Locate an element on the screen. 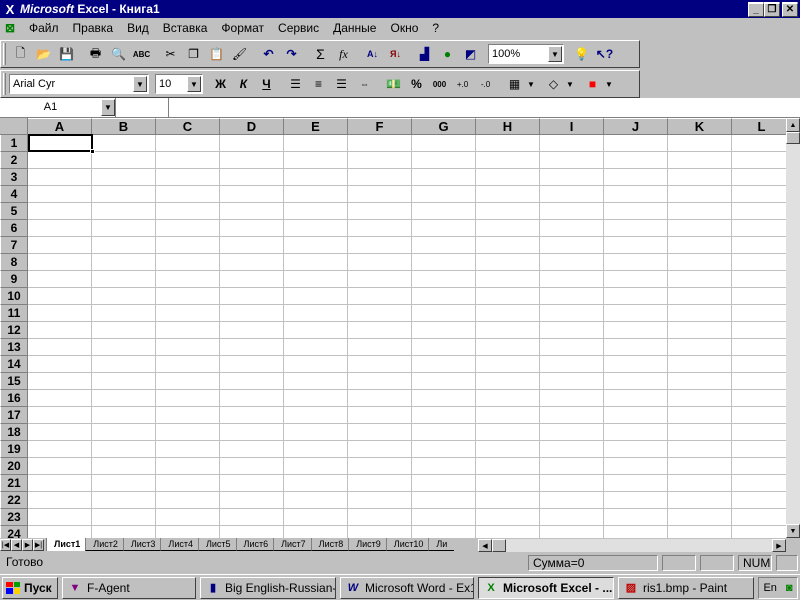 This screenshot has width=800, height=600. fill-color-icon: ◇ is located at coordinates (553, 84).